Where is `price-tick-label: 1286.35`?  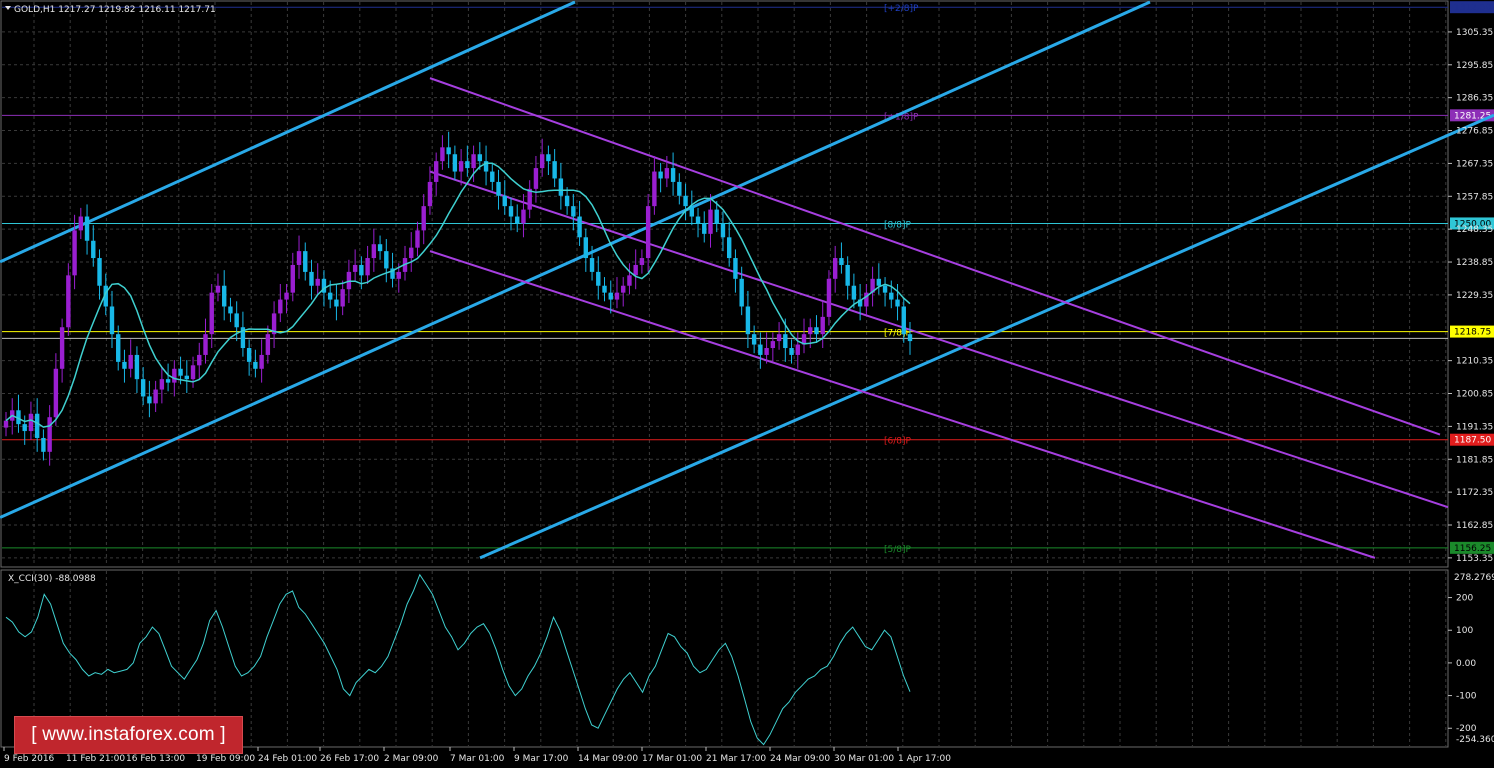 price-tick-label: 1286.35 is located at coordinates (1474, 99).